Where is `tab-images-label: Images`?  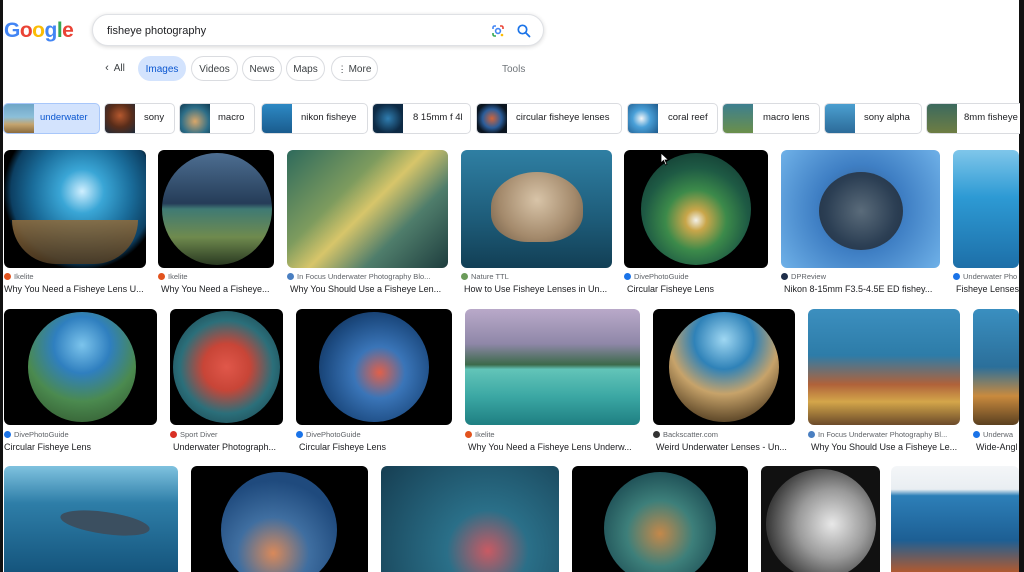 tab-images-label: Images is located at coordinates (162, 69).